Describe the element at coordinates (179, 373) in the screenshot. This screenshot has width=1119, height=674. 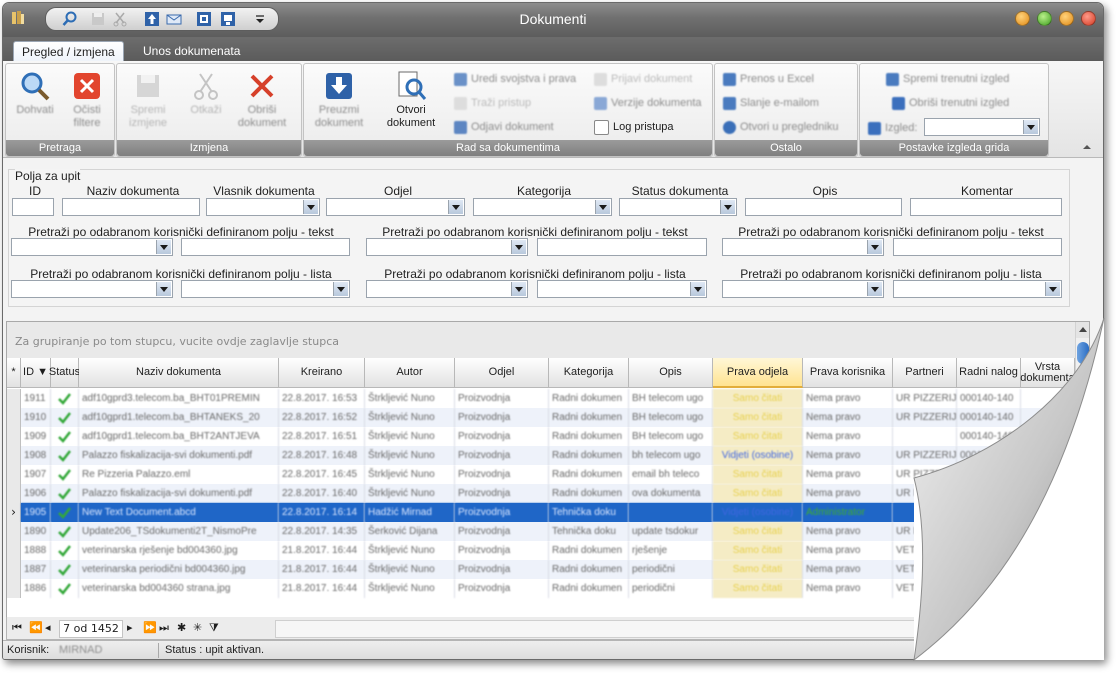
I see `column-header-naziv: Naziv dokumenta` at that location.